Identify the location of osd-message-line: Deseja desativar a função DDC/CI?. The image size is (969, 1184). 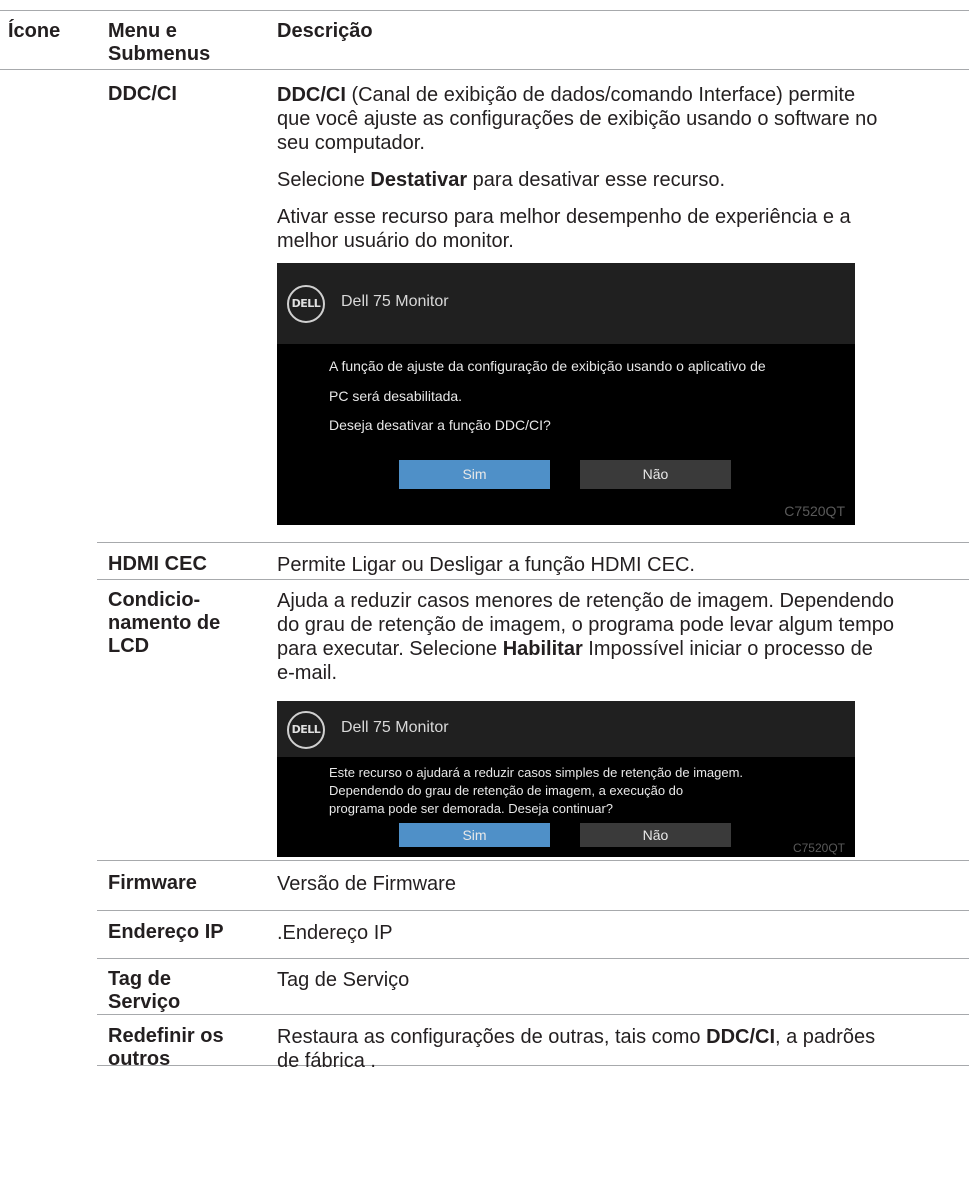
(440, 425).